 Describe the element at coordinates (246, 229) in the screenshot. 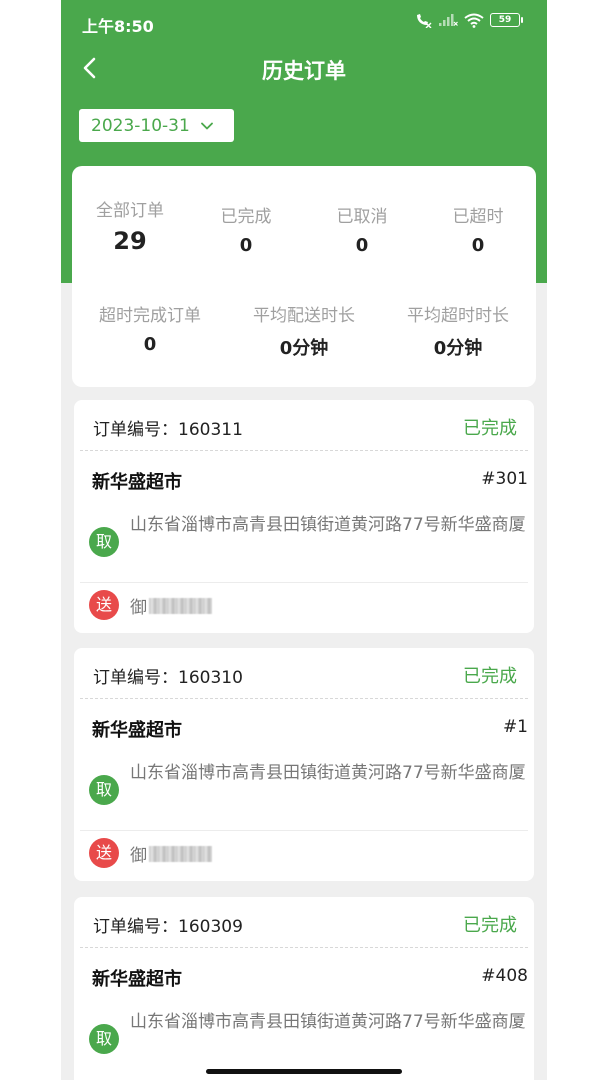

I see `stat-completed: 已完成 0` at that location.